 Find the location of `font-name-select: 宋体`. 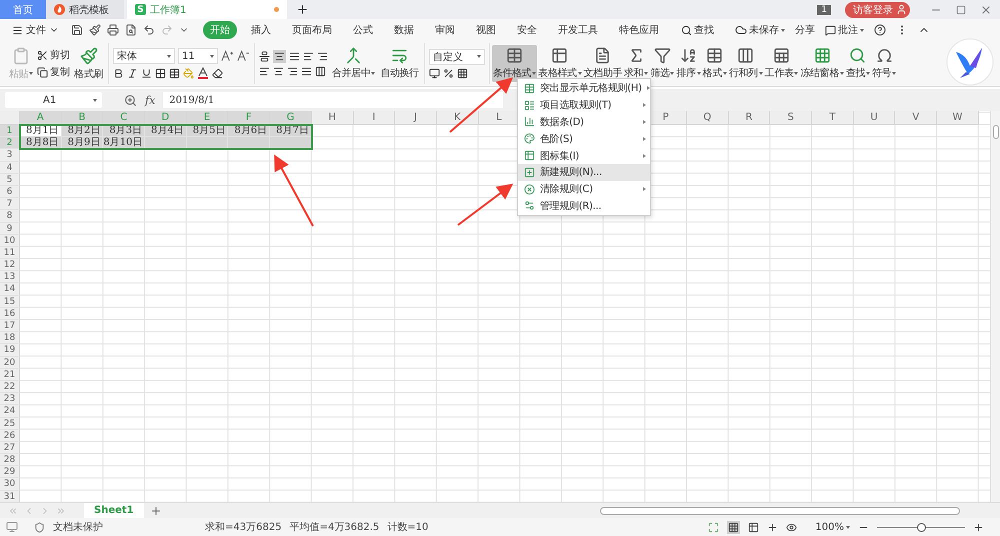

font-name-select: 宋体 is located at coordinates (144, 56).